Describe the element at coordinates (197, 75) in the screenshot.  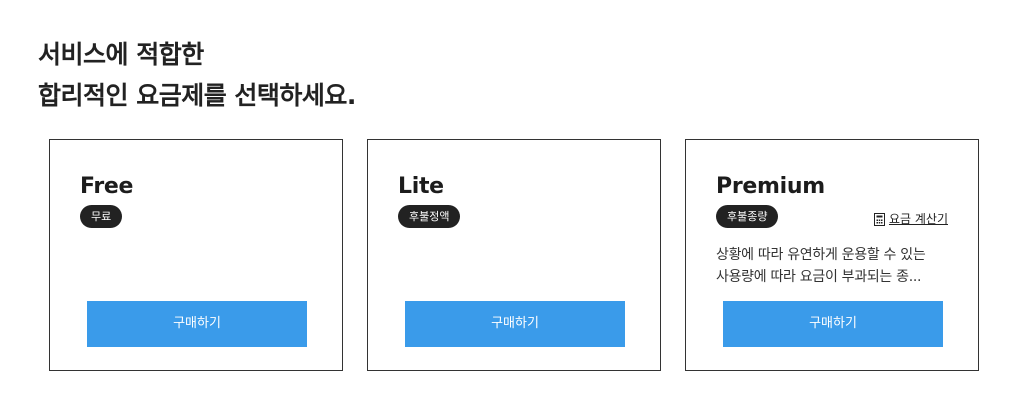
I see `page-heading: 서비스에 적합한 합리적인 요금제를 선택하세요.` at that location.